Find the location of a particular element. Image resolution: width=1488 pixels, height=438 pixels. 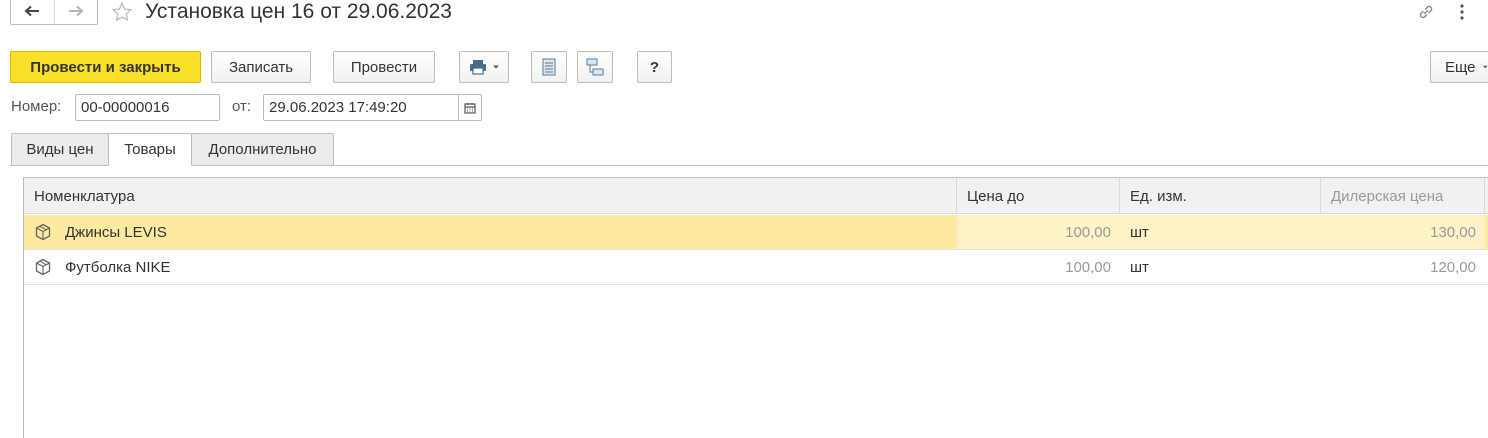

favorite-button is located at coordinates (122, 14).